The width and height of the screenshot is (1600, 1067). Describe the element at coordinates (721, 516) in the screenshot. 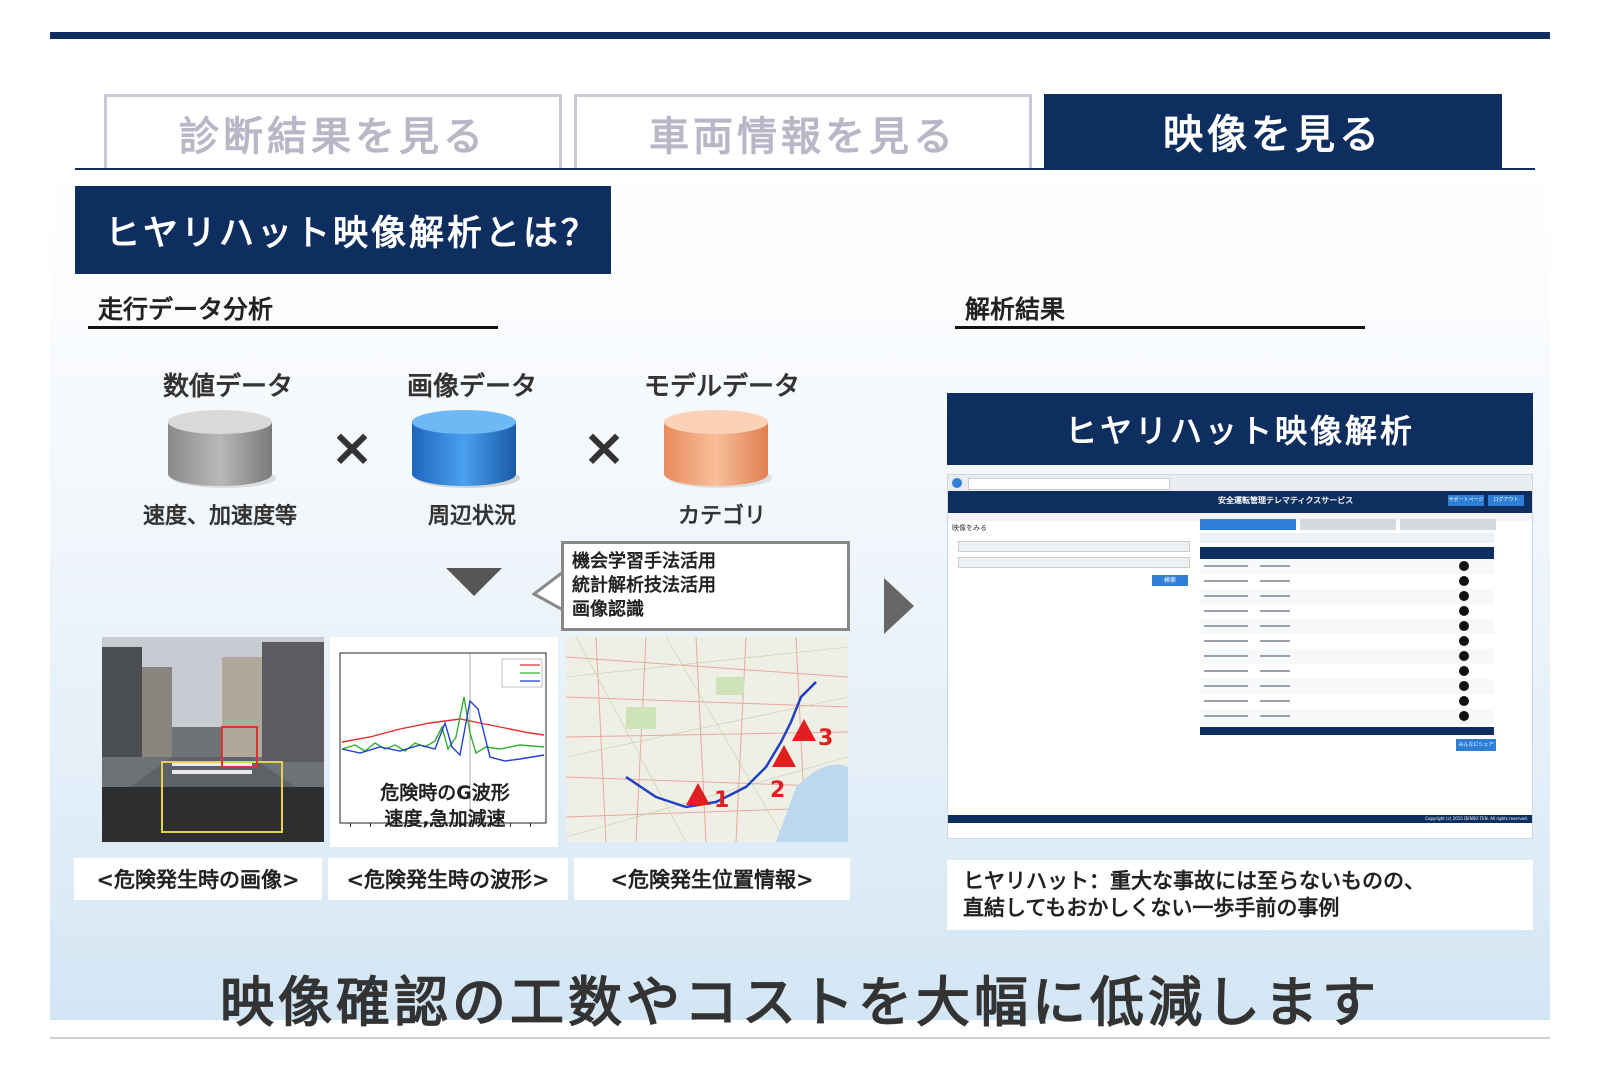

I see `model-data-sub: カテゴリ` at that location.